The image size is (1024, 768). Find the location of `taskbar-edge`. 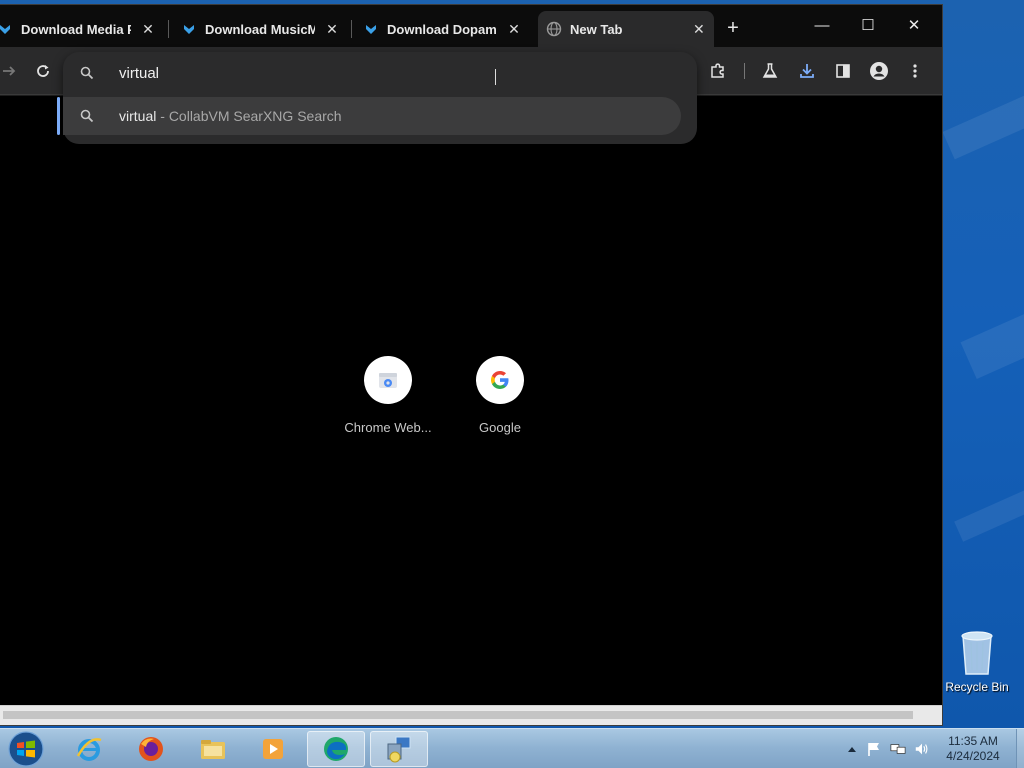

taskbar-edge is located at coordinates (336, 749).